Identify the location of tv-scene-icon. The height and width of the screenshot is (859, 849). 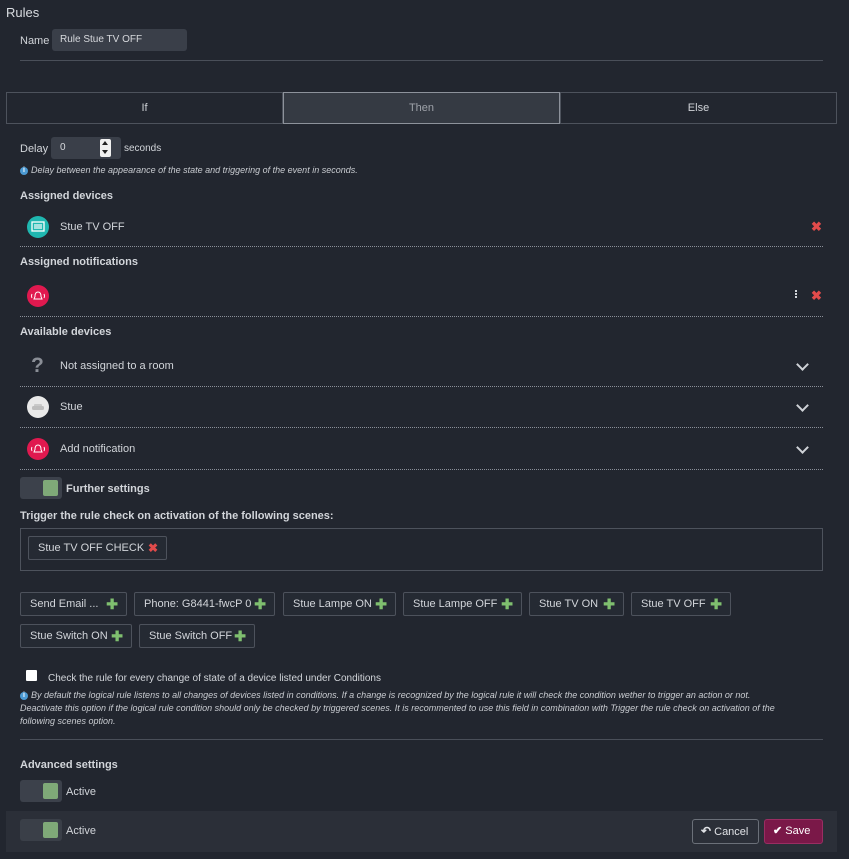
(38, 227).